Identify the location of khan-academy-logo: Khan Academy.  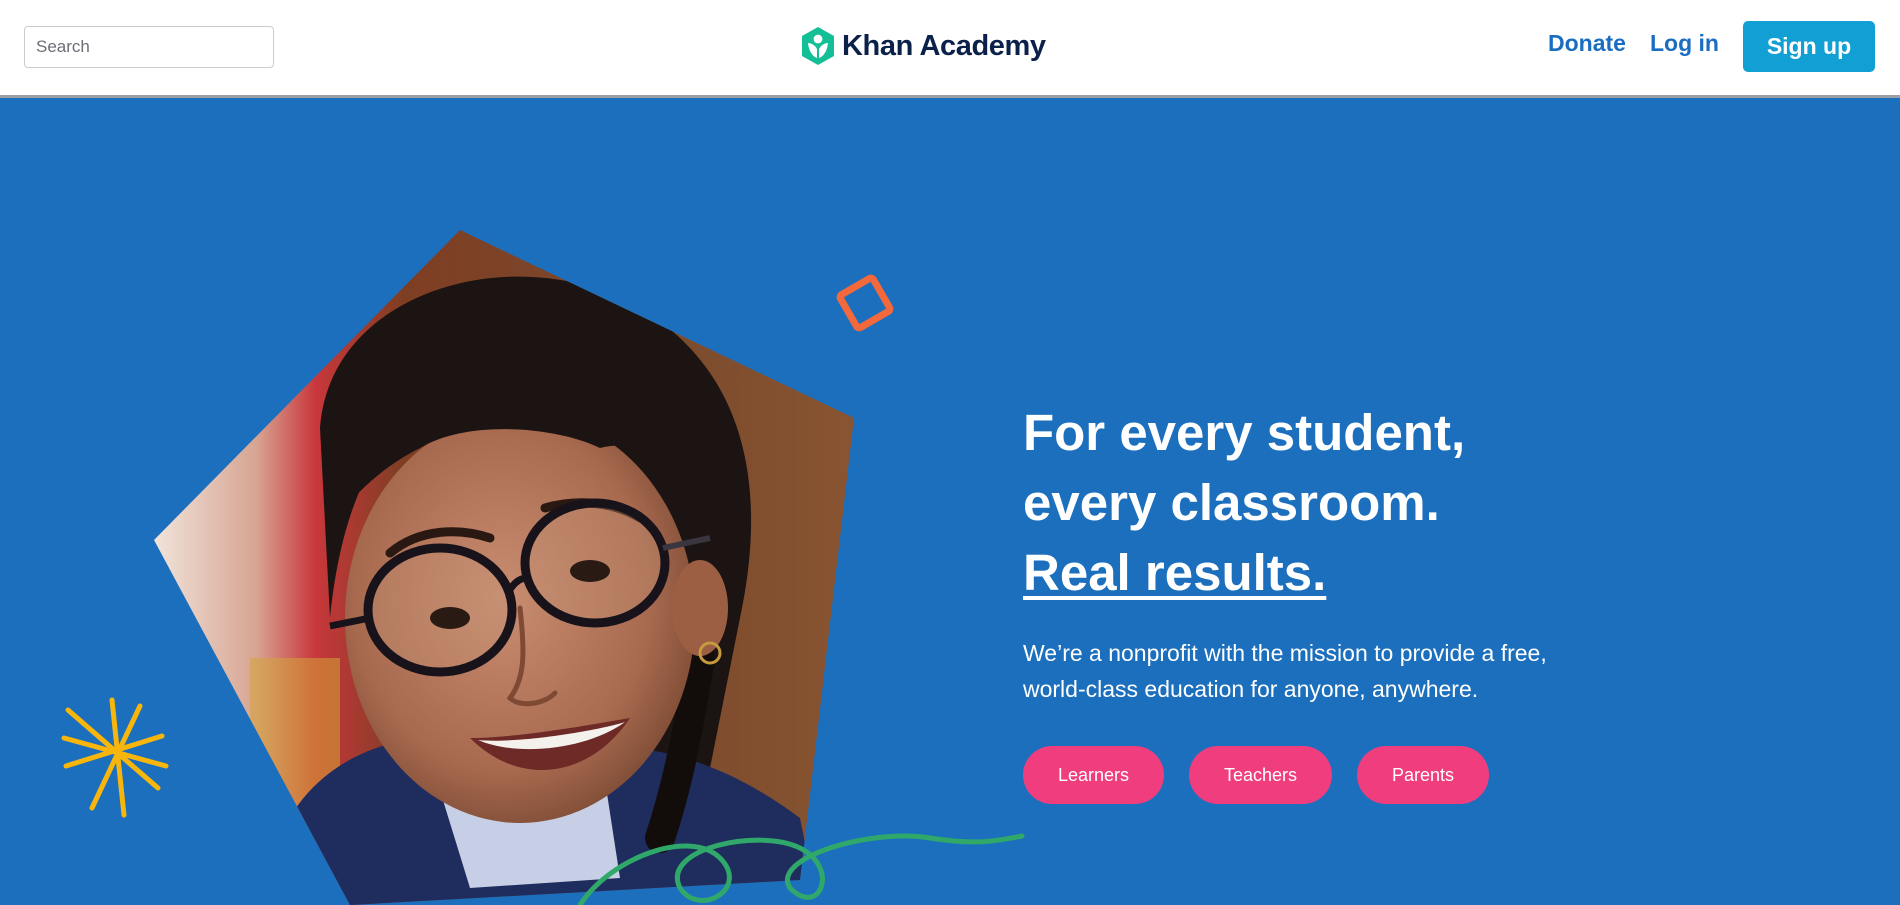
(923, 46).